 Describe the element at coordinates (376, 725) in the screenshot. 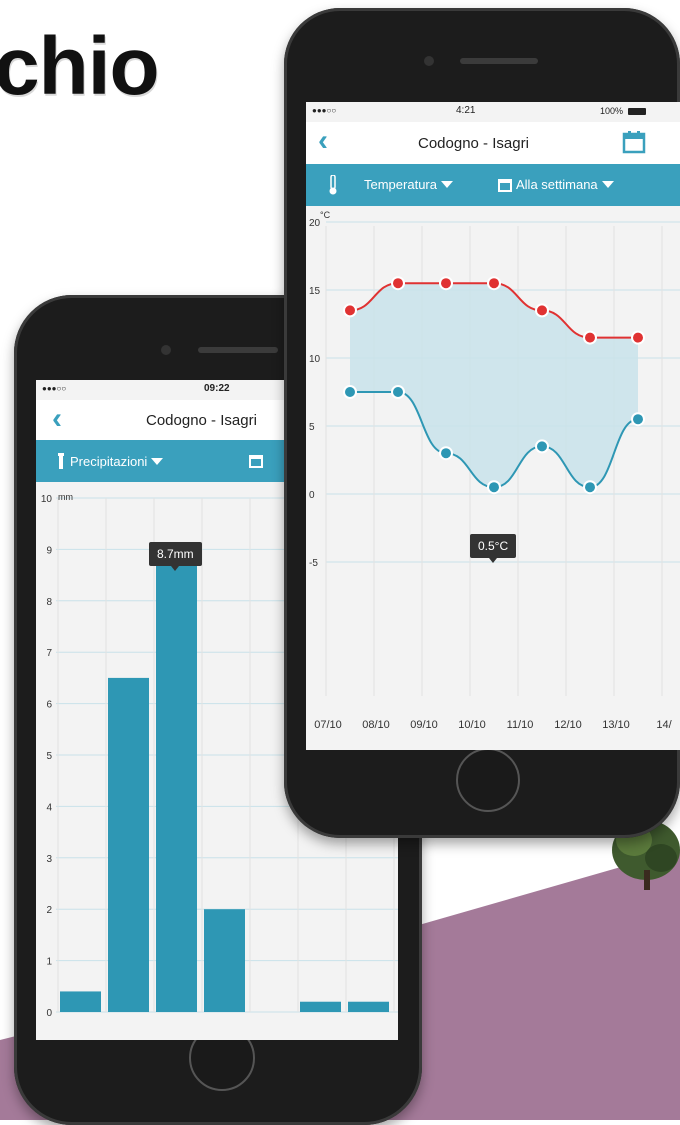

I see `x-tick-label: 08/10` at that location.